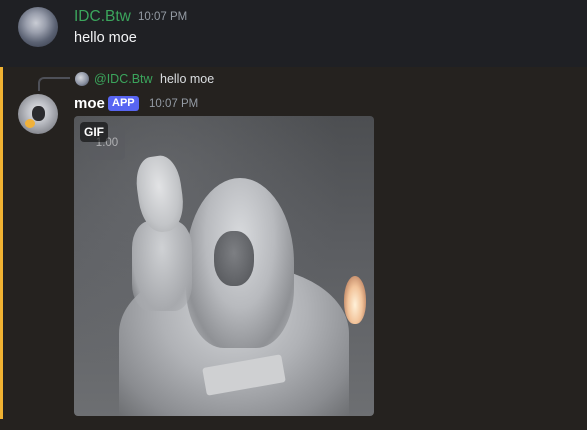  I want to click on author-name: moe, so click(89, 103).